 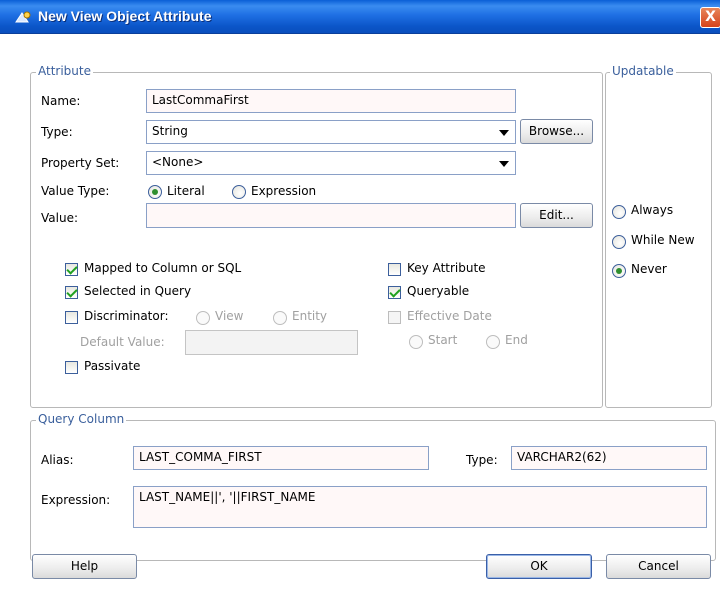 What do you see at coordinates (163, 268) in the screenshot?
I see `mapped-label: Mapped to Column or SQL` at bounding box center [163, 268].